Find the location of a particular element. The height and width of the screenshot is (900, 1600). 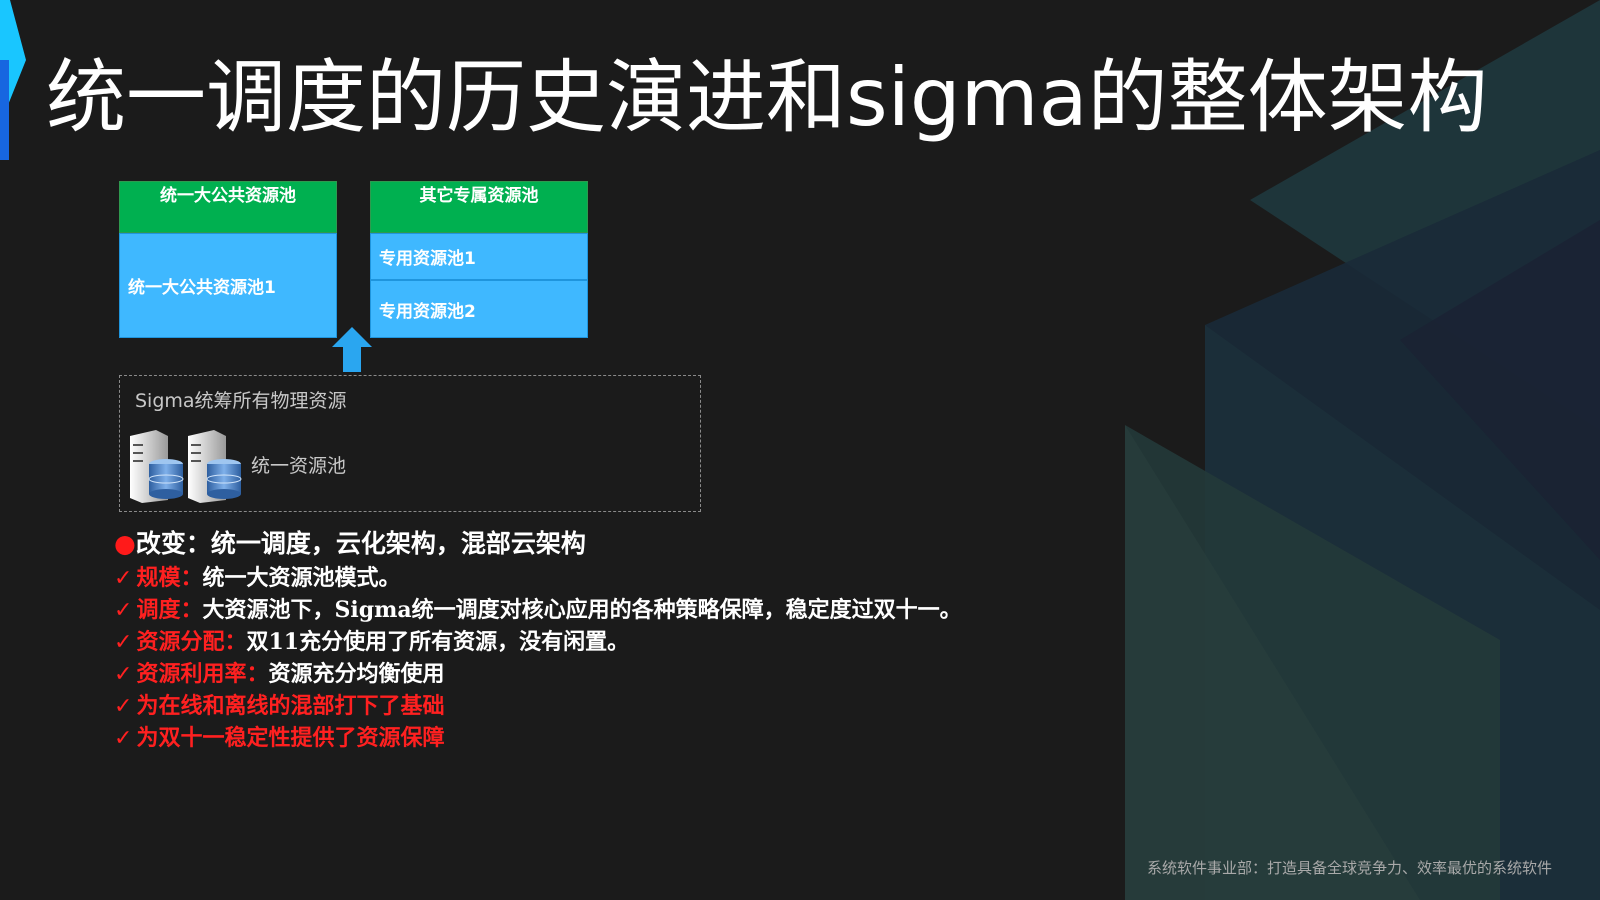

unified-pool-label: 统一资源池 is located at coordinates (299, 466).